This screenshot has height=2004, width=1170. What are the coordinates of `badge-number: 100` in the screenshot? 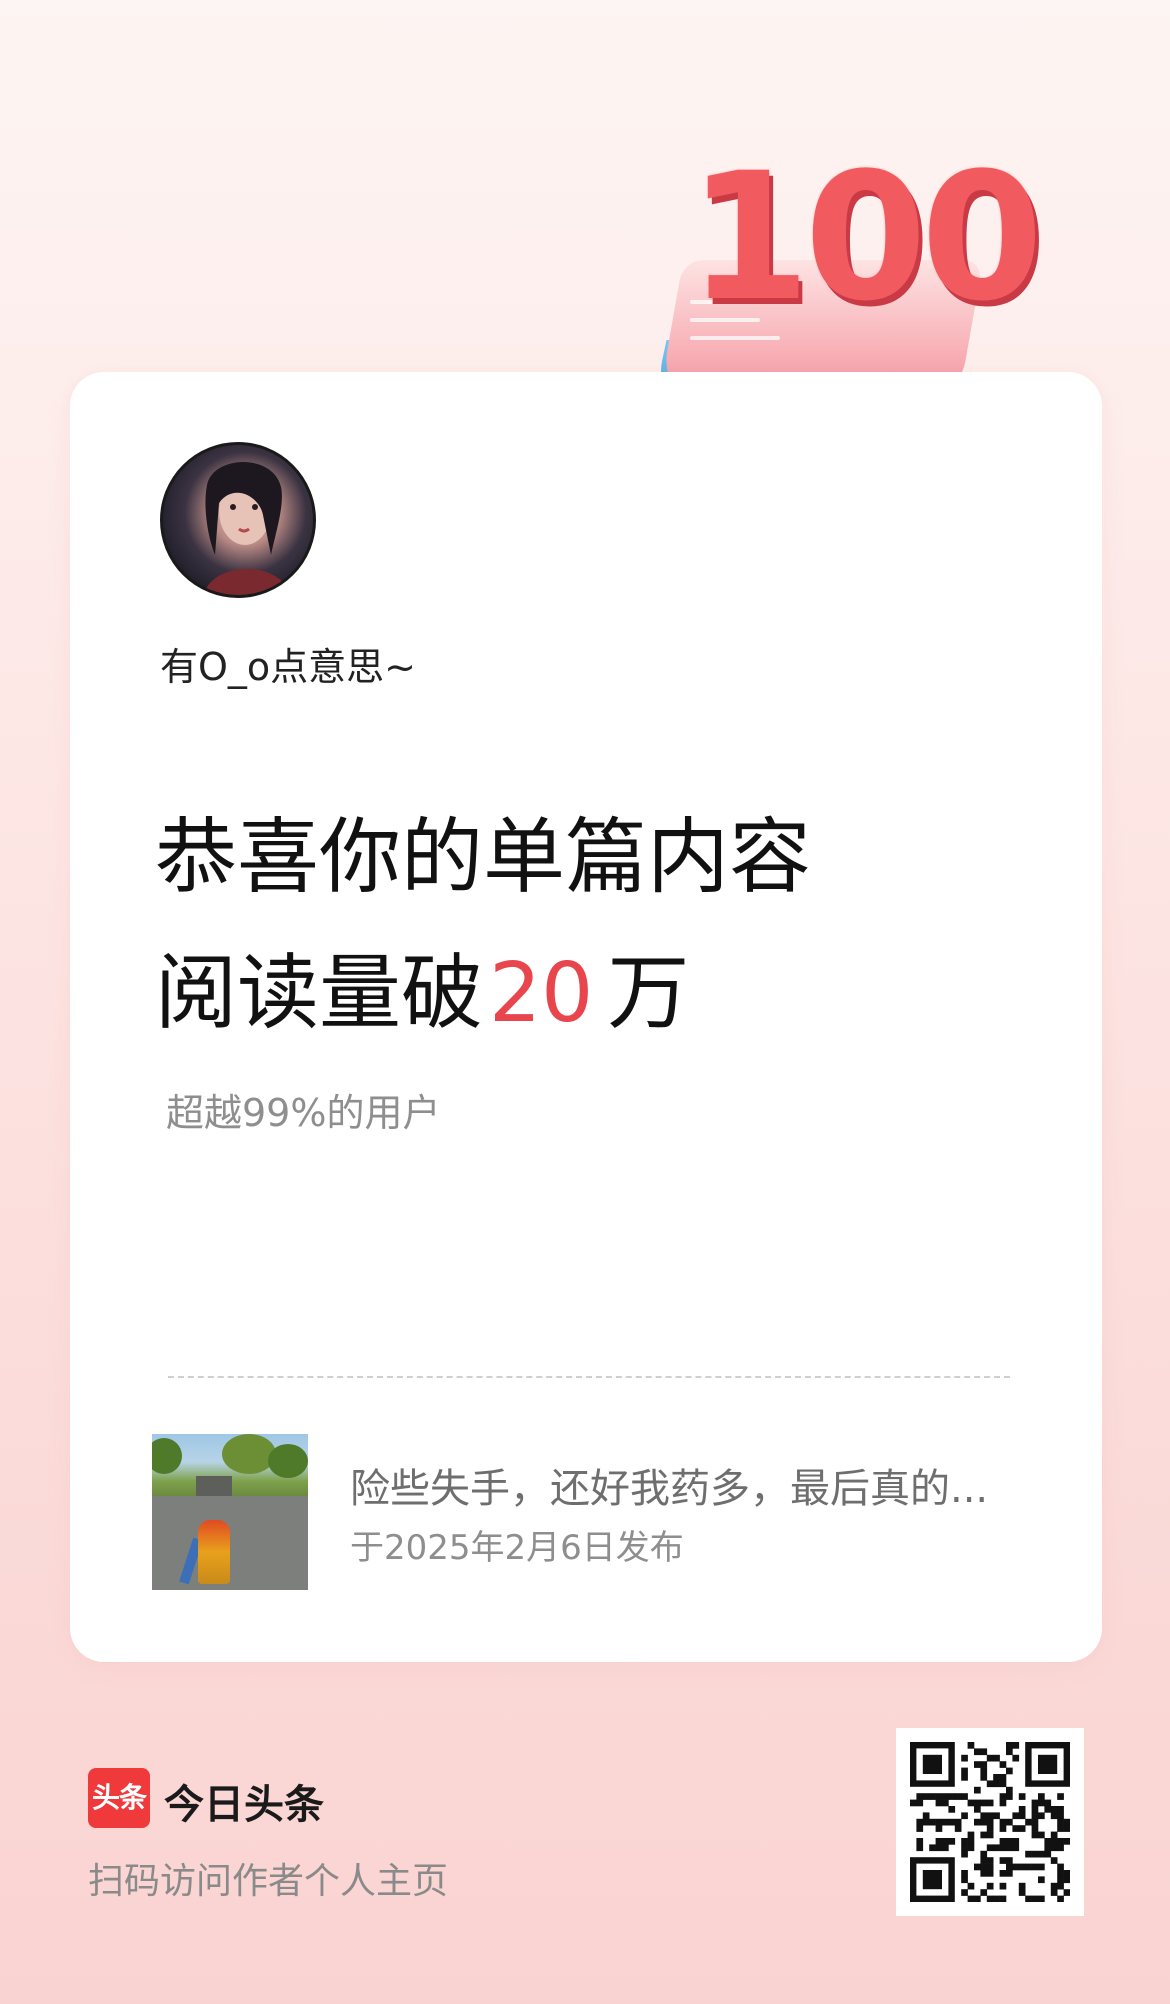 It's located at (865, 237).